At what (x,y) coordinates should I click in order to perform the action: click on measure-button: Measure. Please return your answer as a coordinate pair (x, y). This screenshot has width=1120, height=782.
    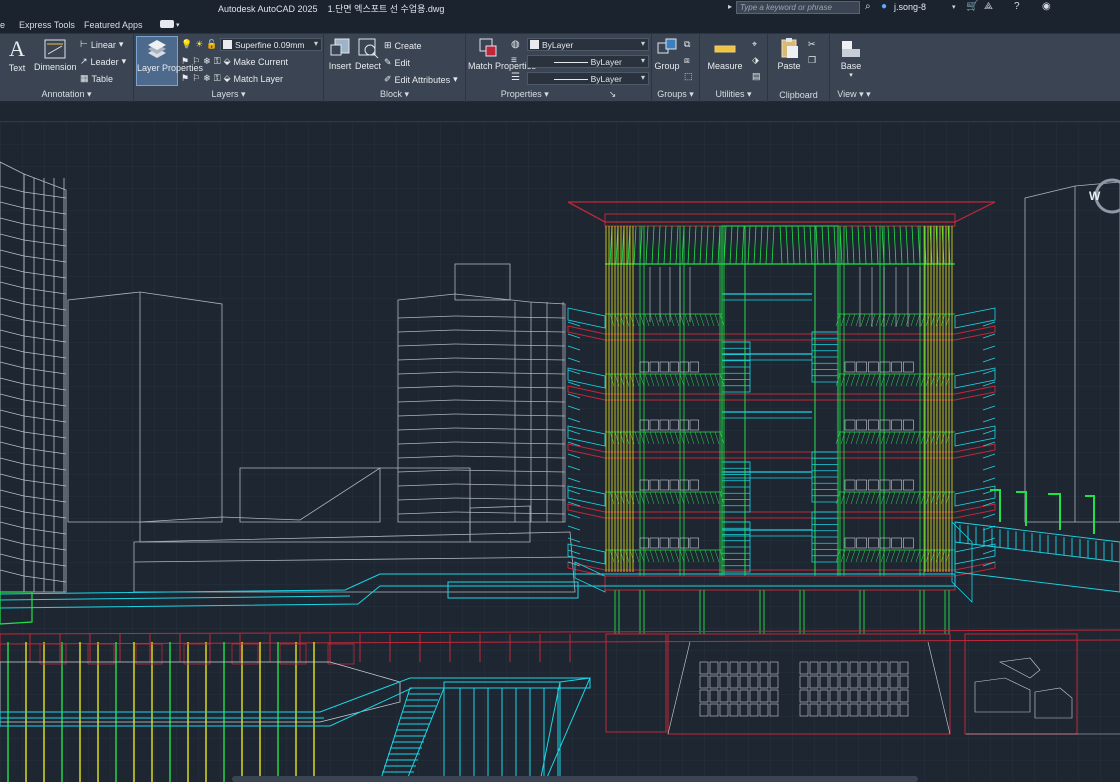
    Looking at the image, I should click on (725, 54).